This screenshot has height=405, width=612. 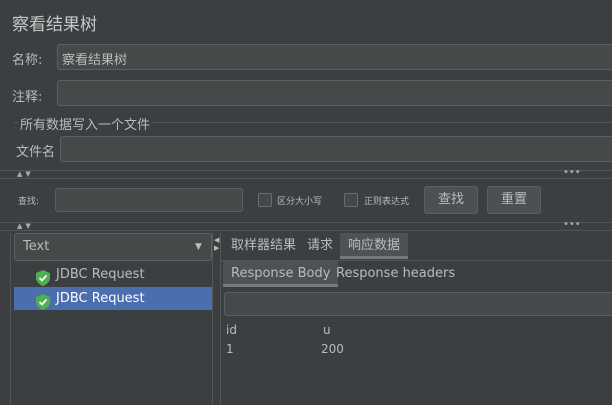 What do you see at coordinates (334, 93) in the screenshot?
I see `comment-field` at bounding box center [334, 93].